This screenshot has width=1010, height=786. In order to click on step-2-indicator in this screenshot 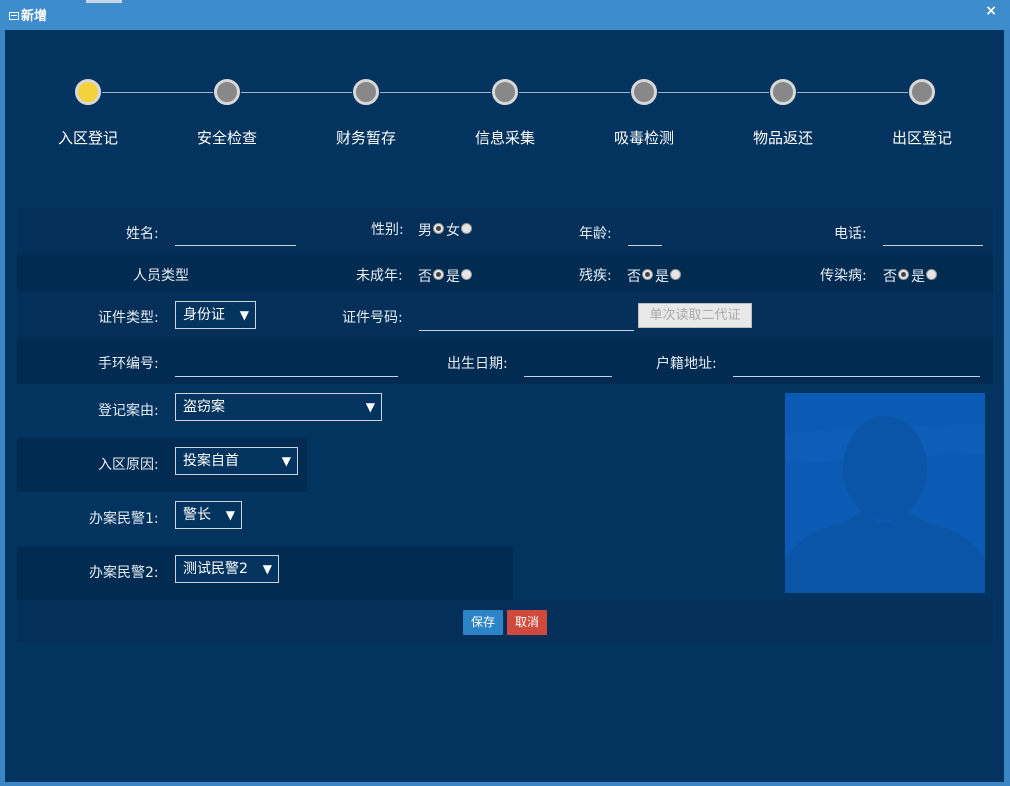, I will do `click(227, 92)`.